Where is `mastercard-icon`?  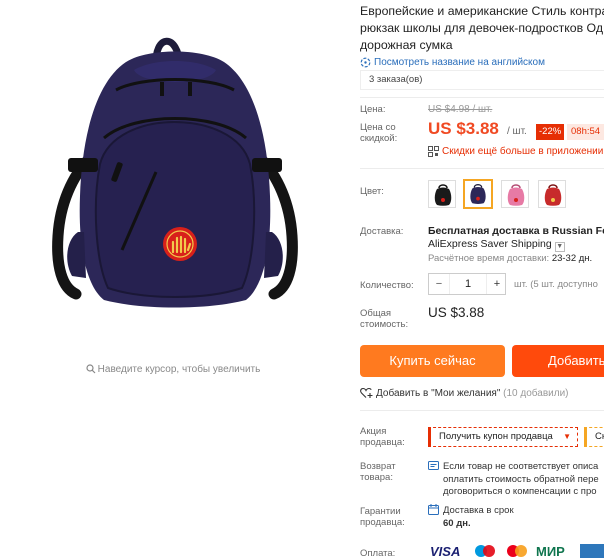
mastercard-icon is located at coordinates (517, 551).